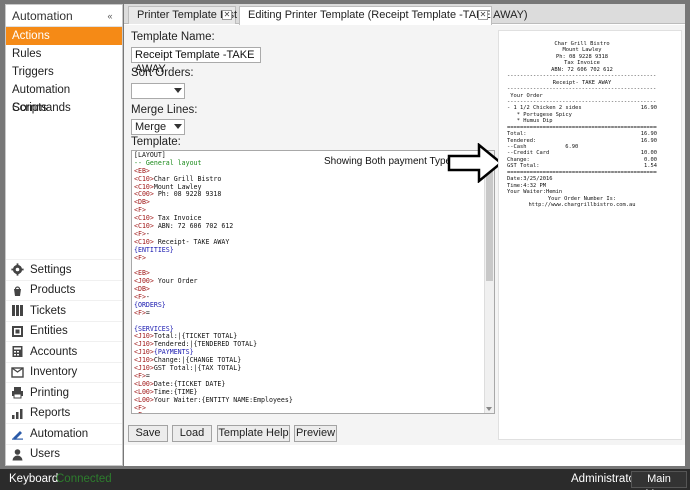 Image resolution: width=690 pixels, height=490 pixels. I want to click on template-scrollbar, so click(489, 282).